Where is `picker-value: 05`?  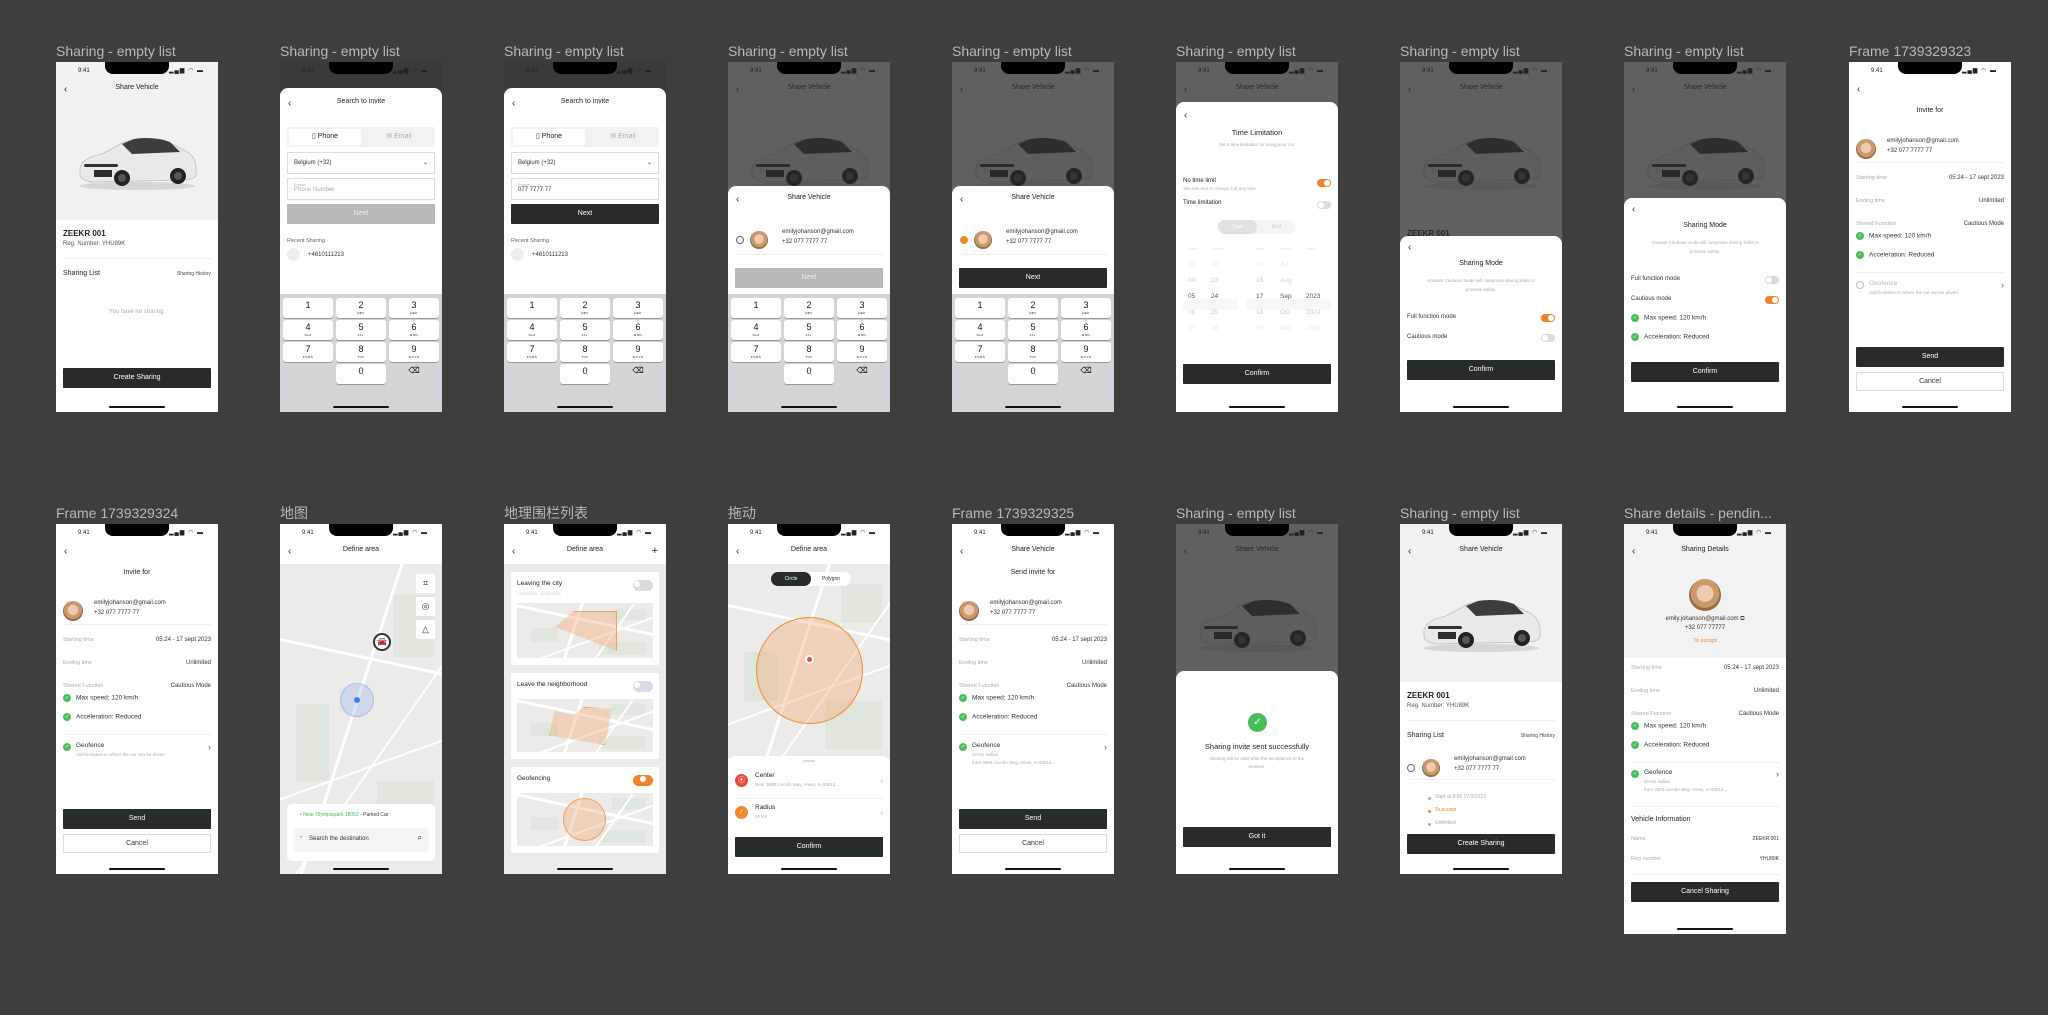 picker-value: 05 is located at coordinates (1191, 296).